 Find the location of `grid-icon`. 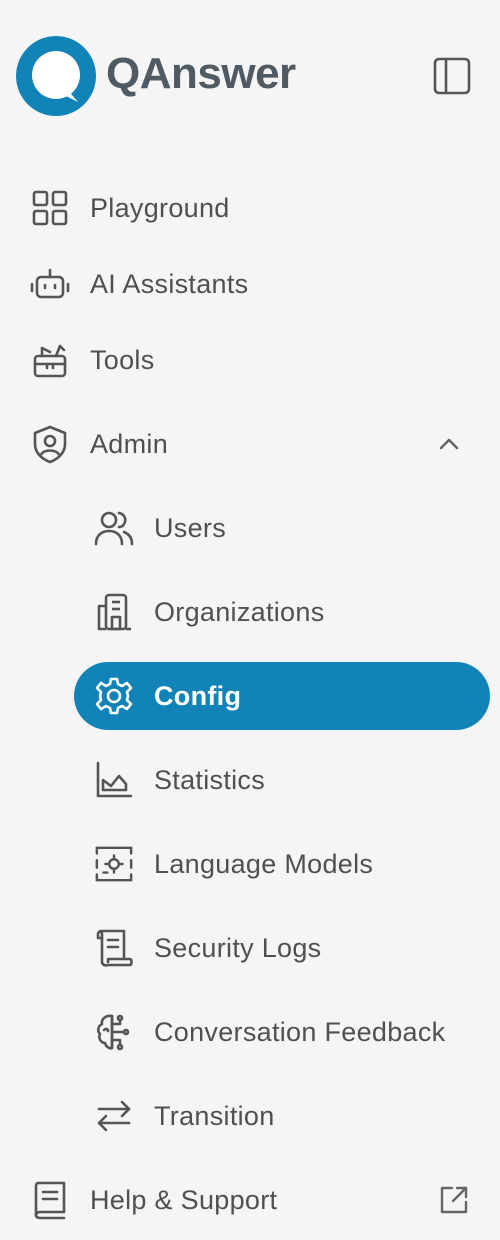

grid-icon is located at coordinates (50, 208).